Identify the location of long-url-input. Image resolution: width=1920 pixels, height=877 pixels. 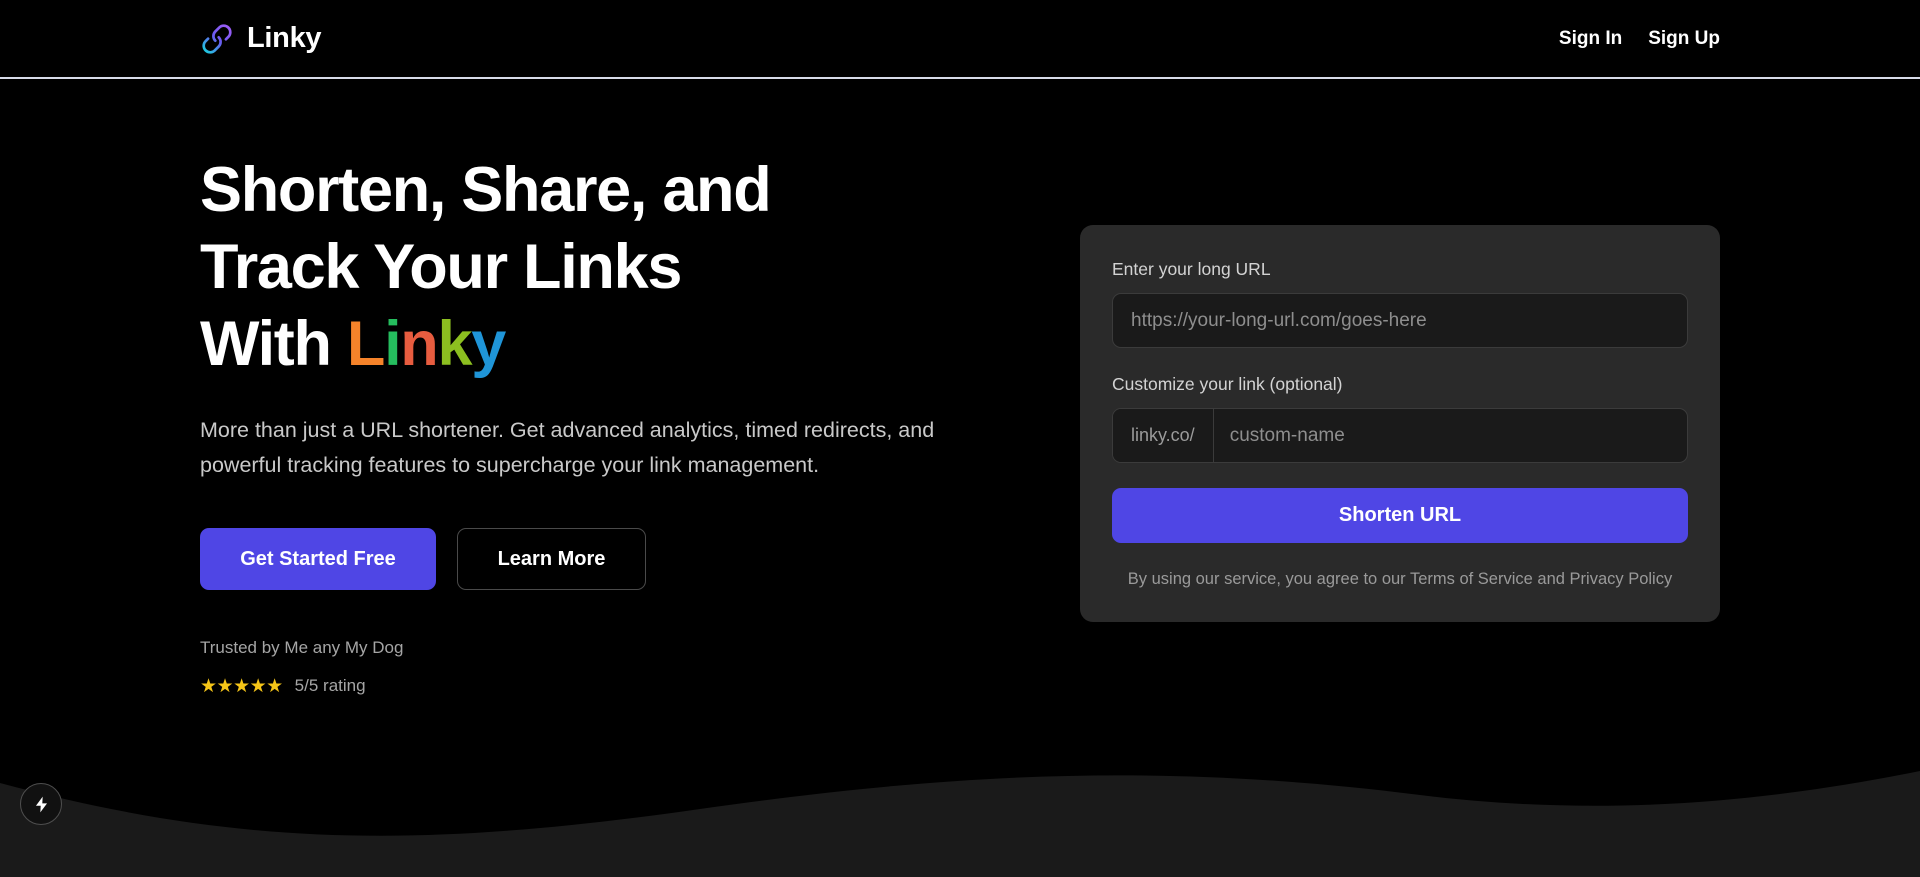
(1400, 320).